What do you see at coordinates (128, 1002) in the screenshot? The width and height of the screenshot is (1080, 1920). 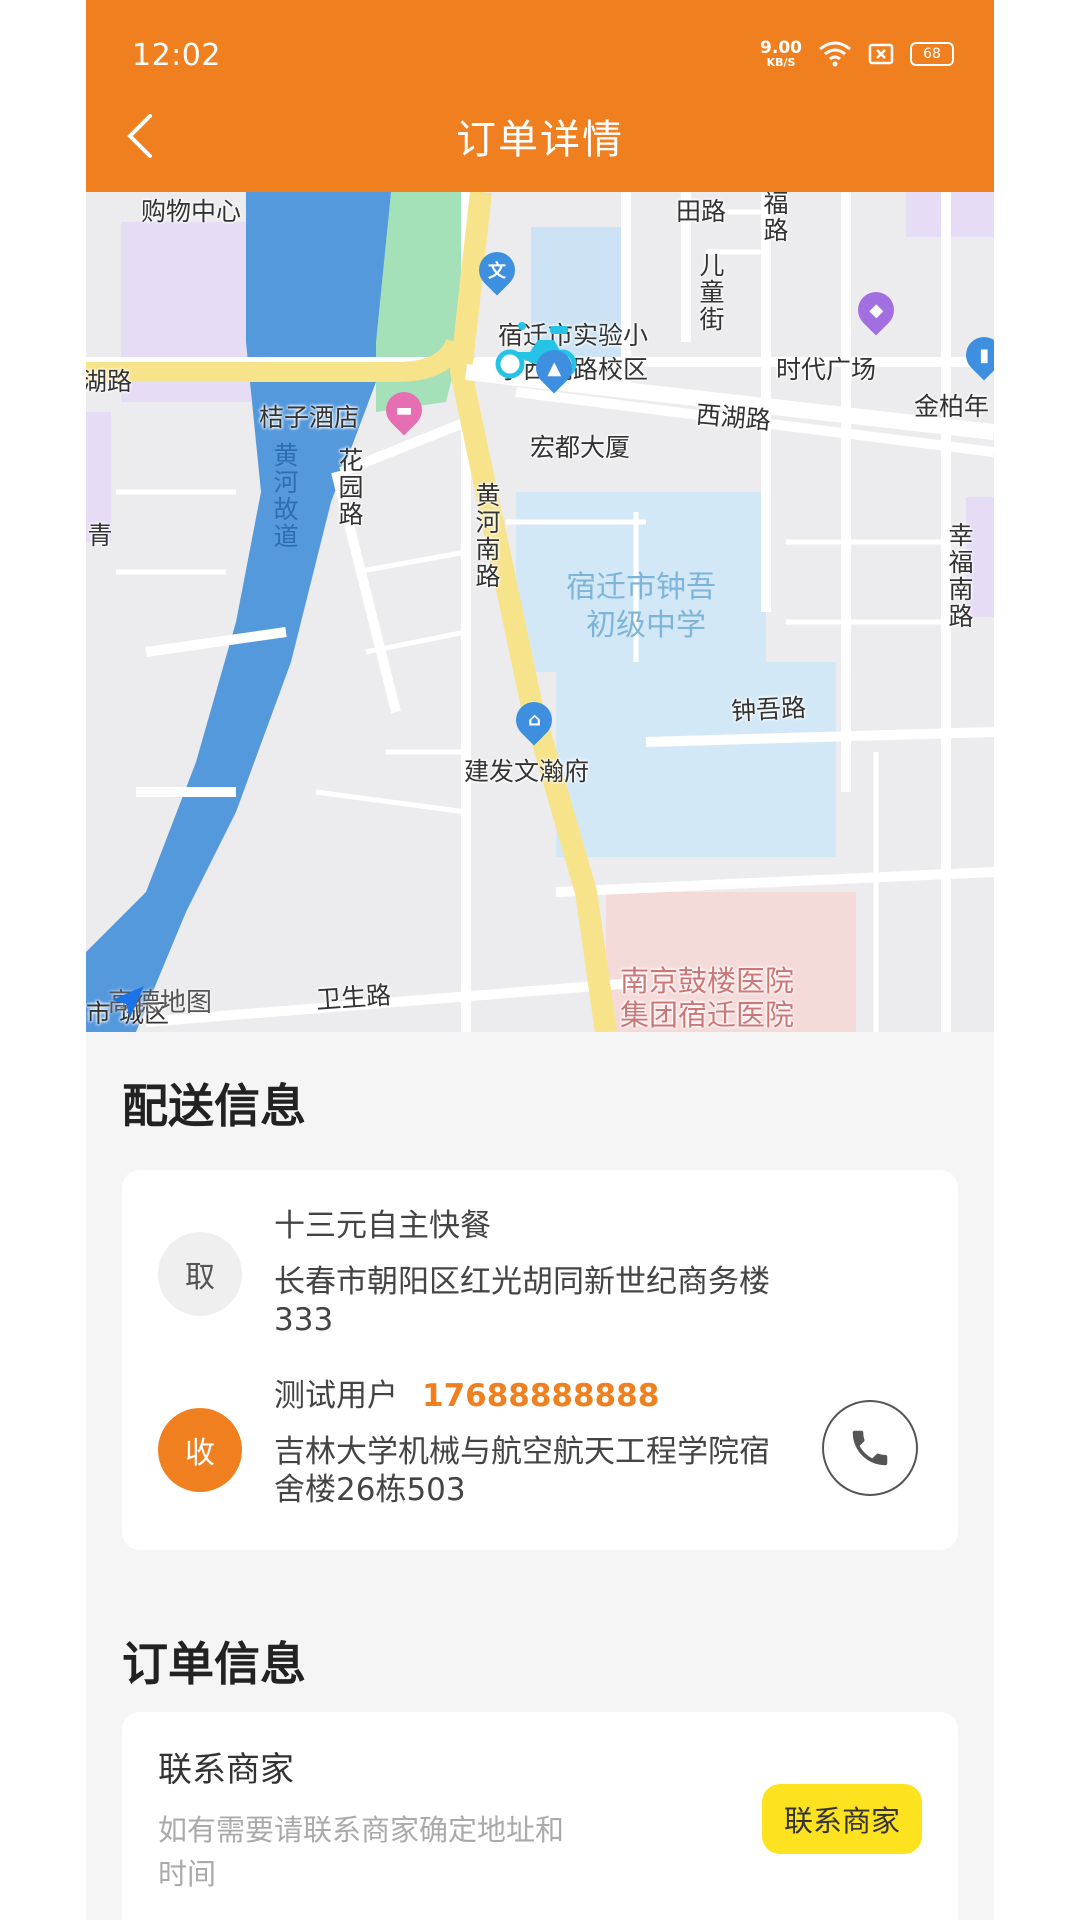 I see `amap-arrow-icon` at bounding box center [128, 1002].